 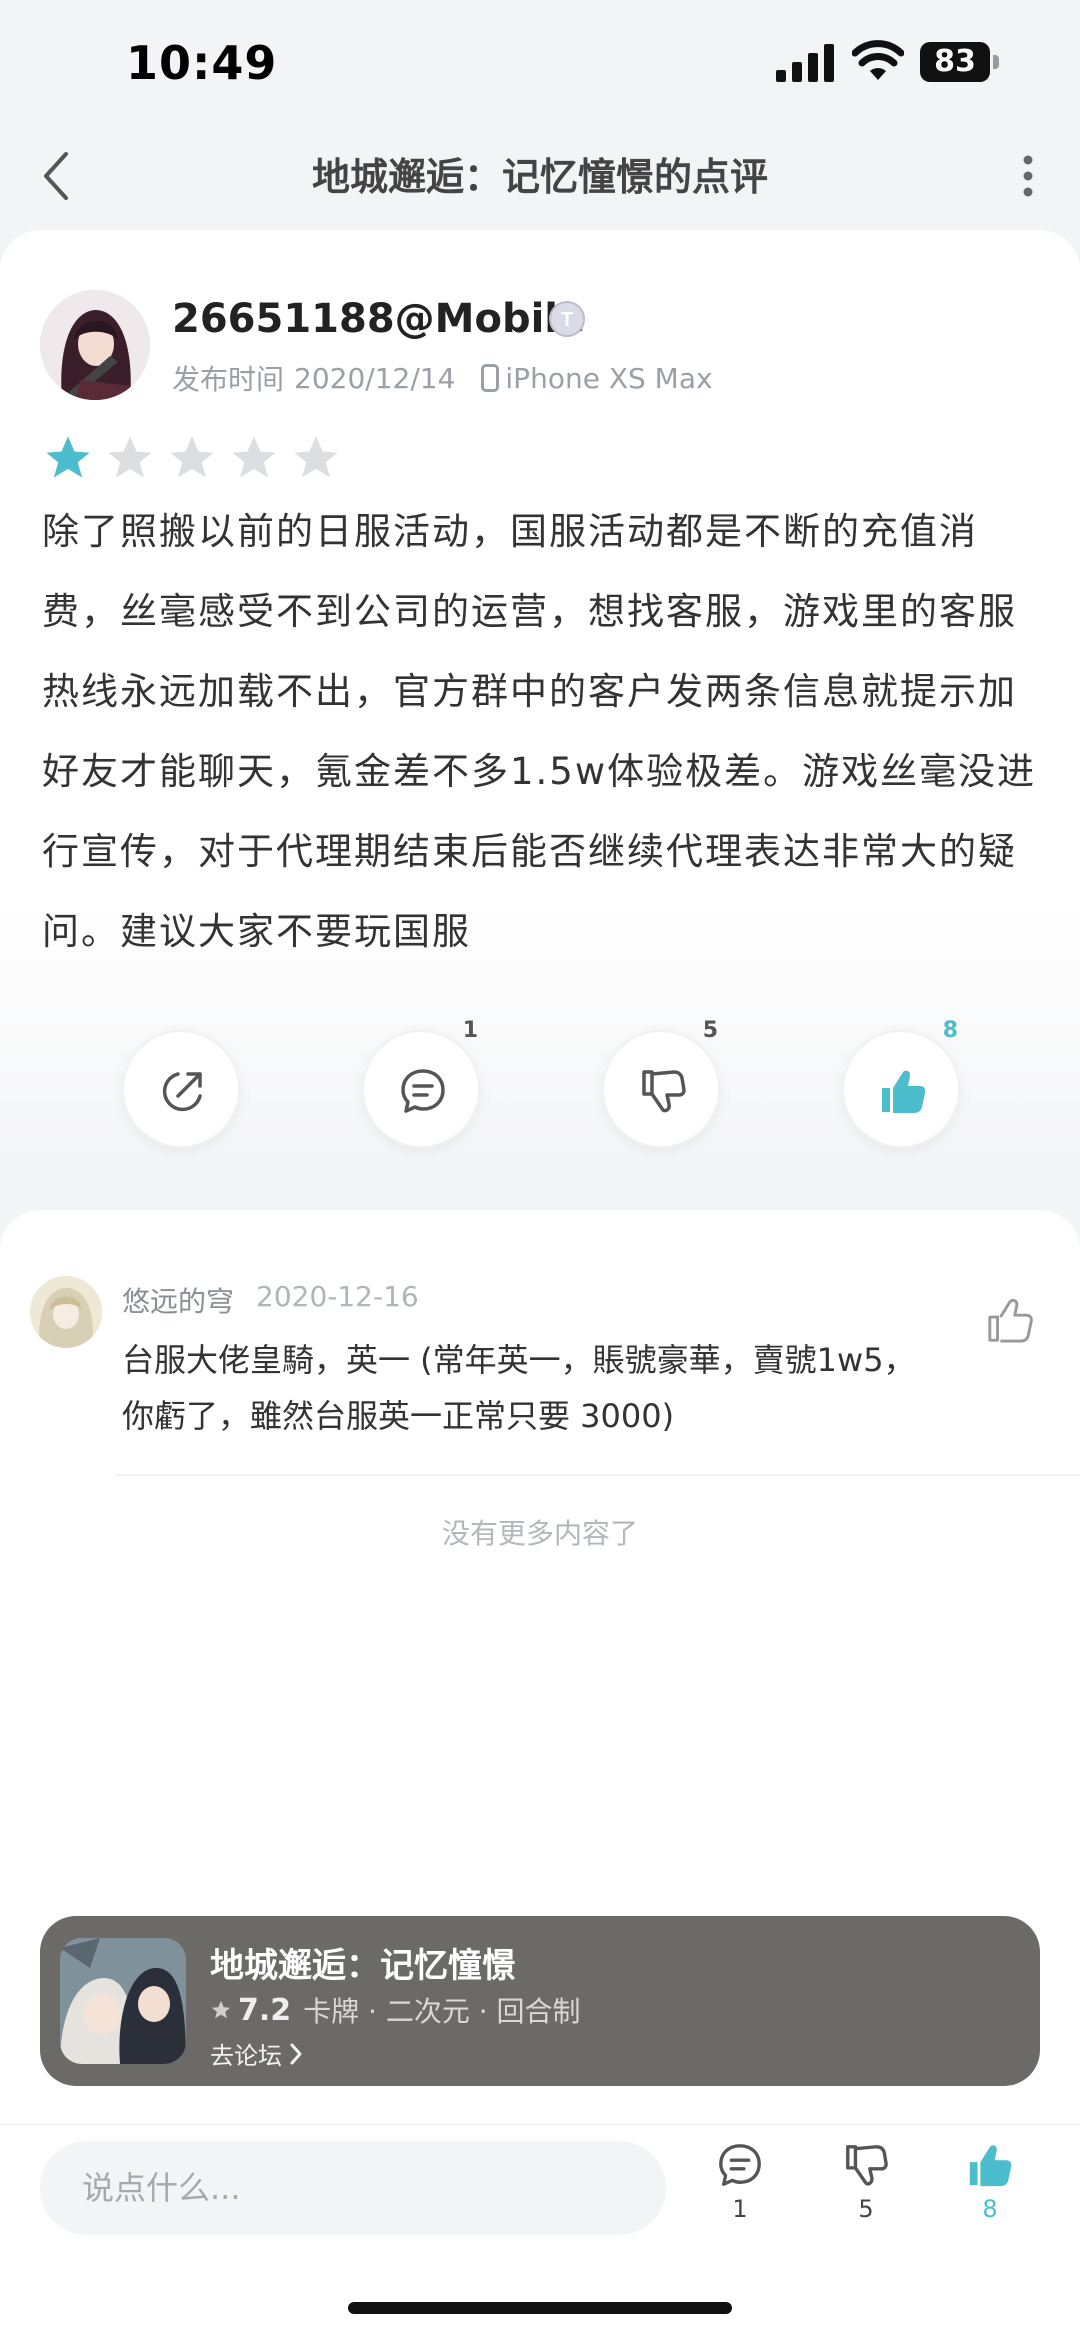 I want to click on like-button: 8, so click(x=901, y=1083).